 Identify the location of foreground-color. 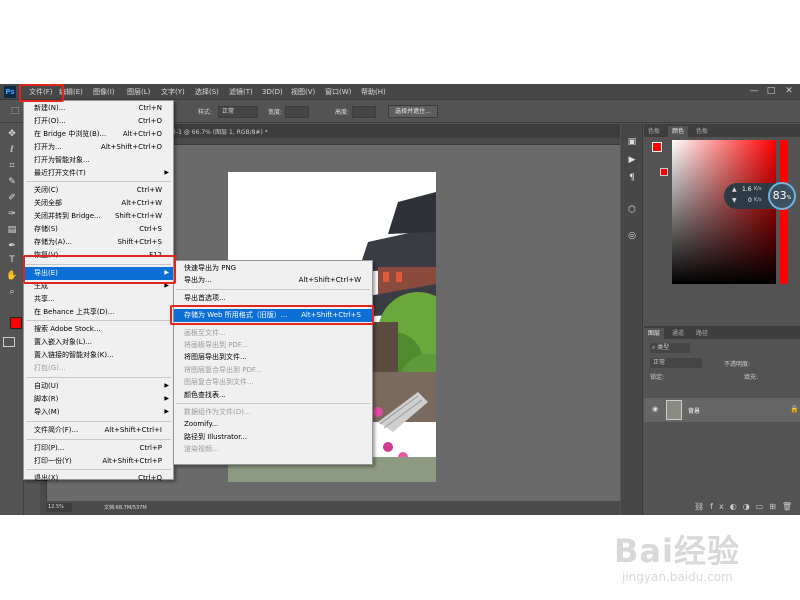
(657, 147).